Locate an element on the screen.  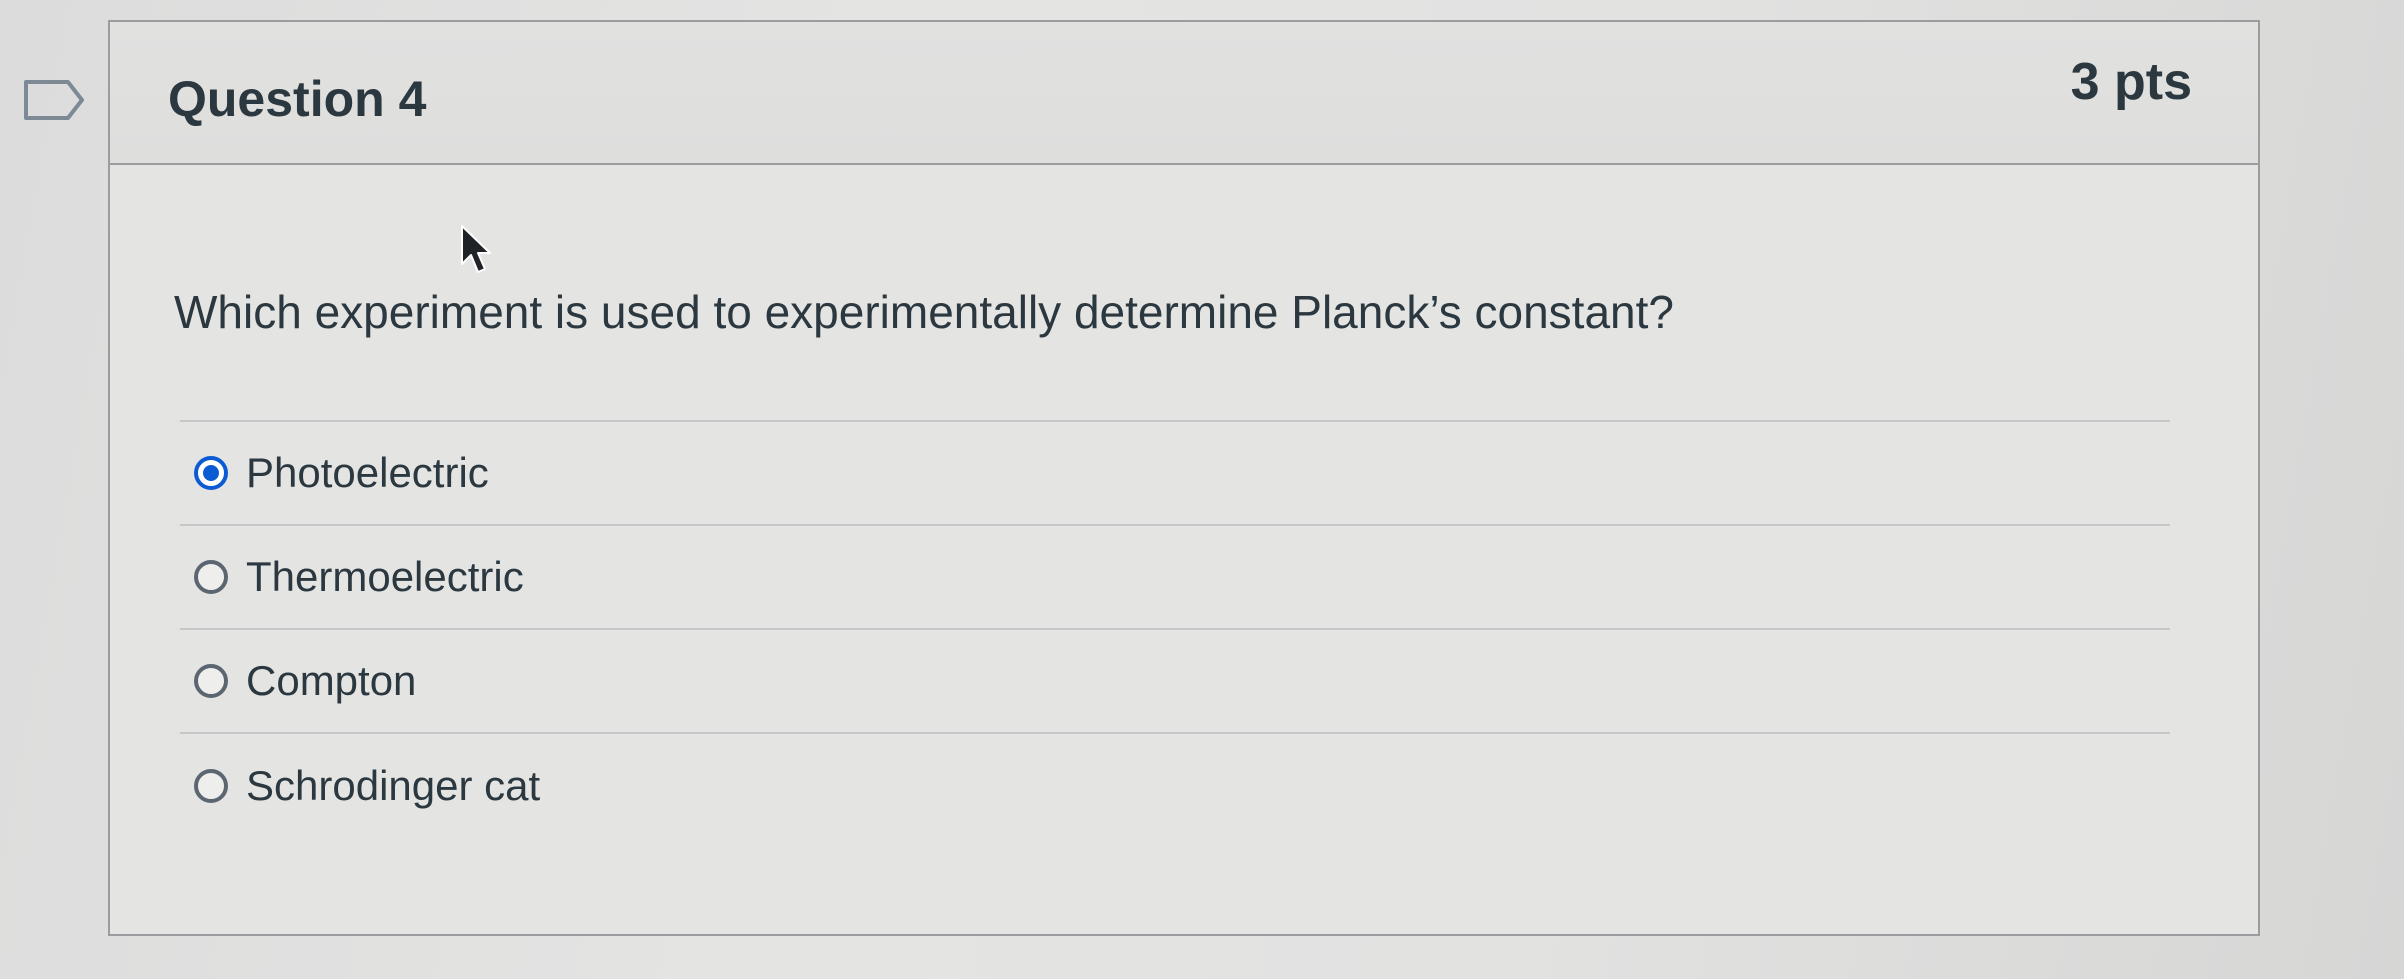
question-points: 3 pts is located at coordinates (2131, 82).